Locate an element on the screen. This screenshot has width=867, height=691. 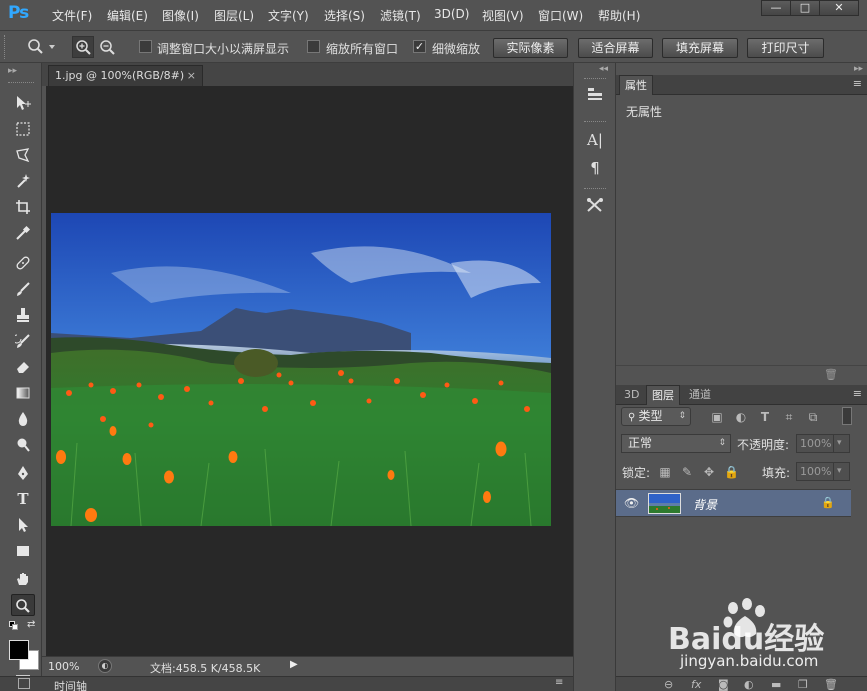
zoom-out-icon is located at coordinates (107, 47).